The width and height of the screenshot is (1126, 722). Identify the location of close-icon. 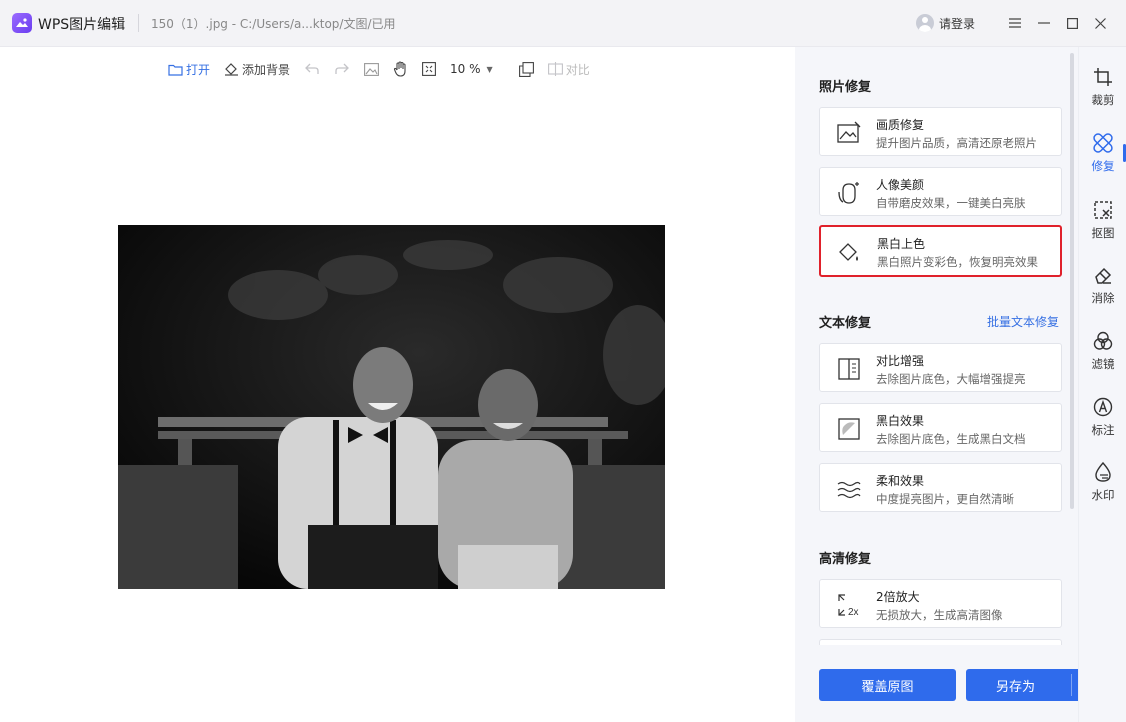
(1100, 23).